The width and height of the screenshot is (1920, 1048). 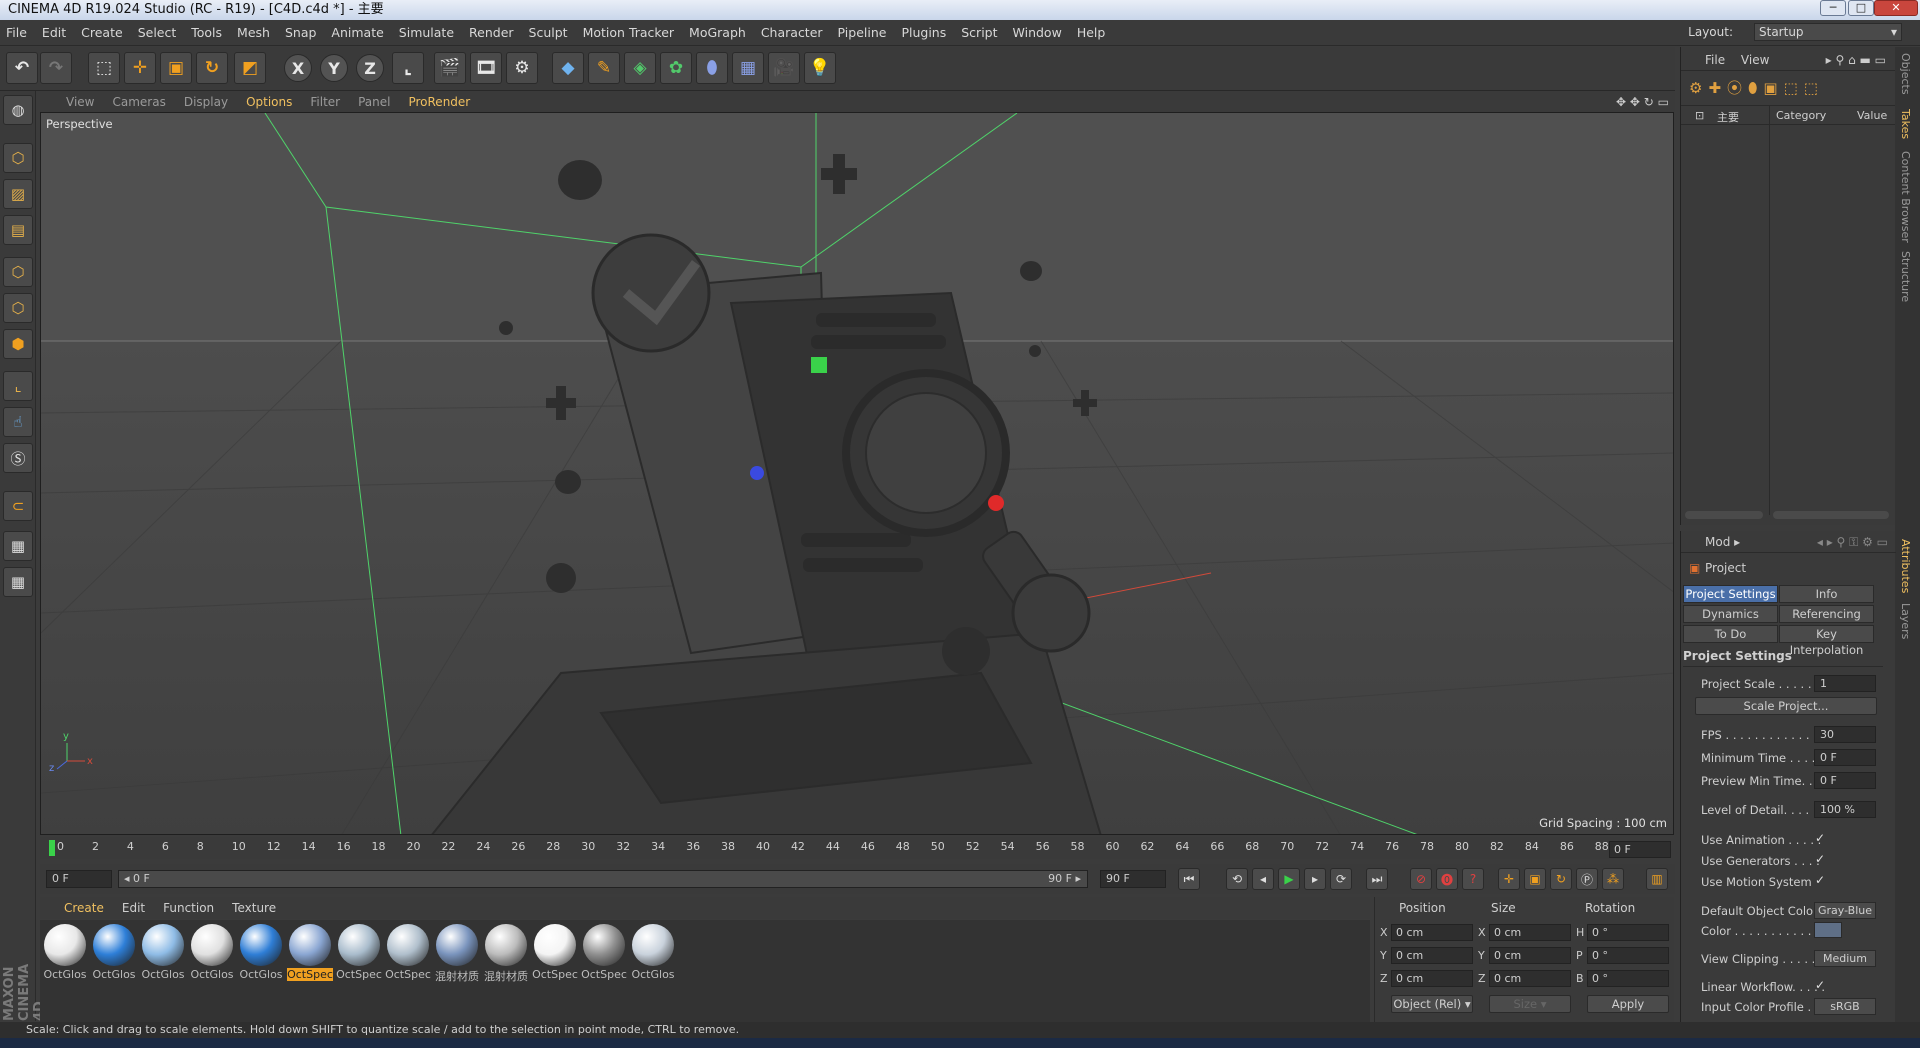 What do you see at coordinates (1845, 734) in the screenshot?
I see `fps-field: 30` at bounding box center [1845, 734].